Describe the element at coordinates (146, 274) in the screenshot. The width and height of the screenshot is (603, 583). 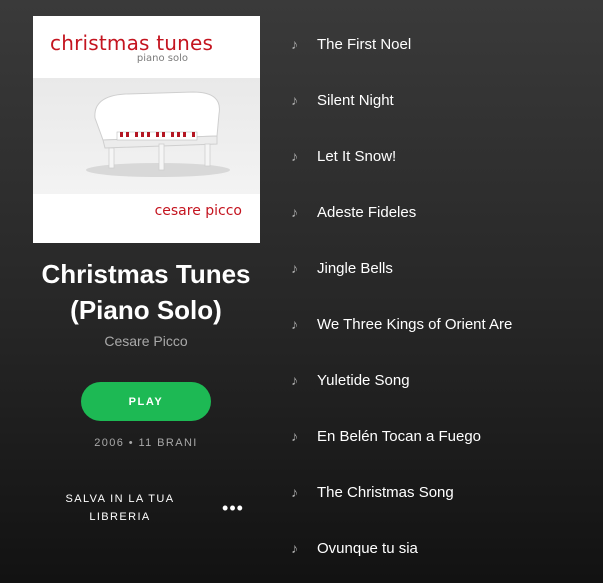
I see `album-title-line1: Christmas Tunes` at that location.